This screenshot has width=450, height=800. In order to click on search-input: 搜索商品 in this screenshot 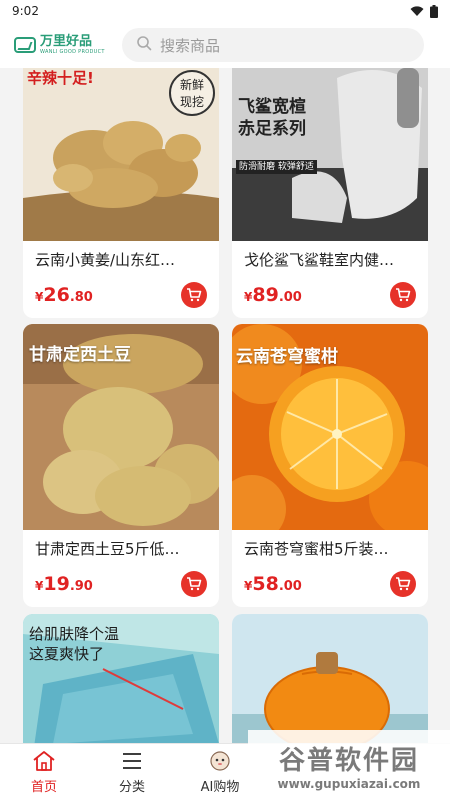, I will do `click(273, 45)`.